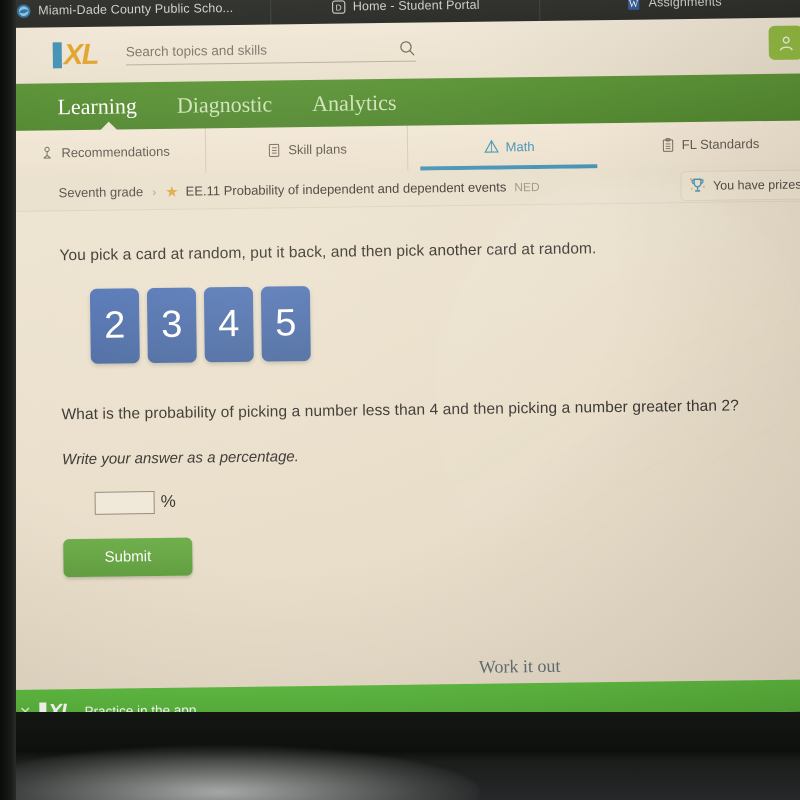 Image resolution: width=800 pixels, height=800 pixels. I want to click on ixl-logo-i, so click(57, 55).